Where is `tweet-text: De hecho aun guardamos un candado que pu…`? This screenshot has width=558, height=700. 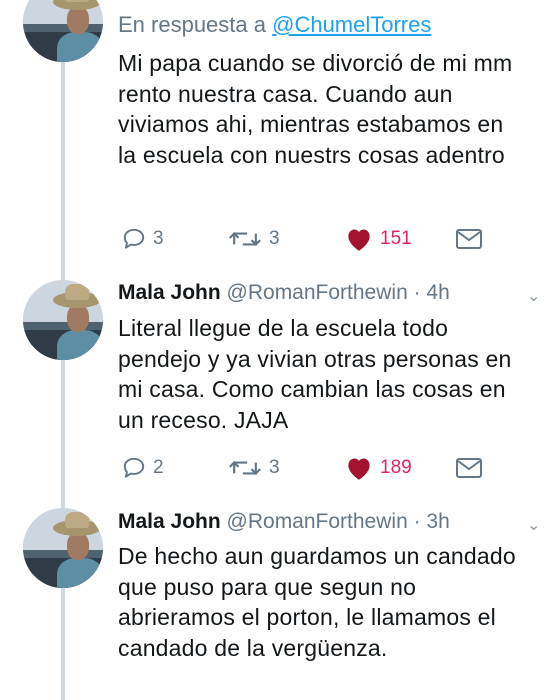 tweet-text: De hecho aun guardamos un candado que pu… is located at coordinates (317, 602).